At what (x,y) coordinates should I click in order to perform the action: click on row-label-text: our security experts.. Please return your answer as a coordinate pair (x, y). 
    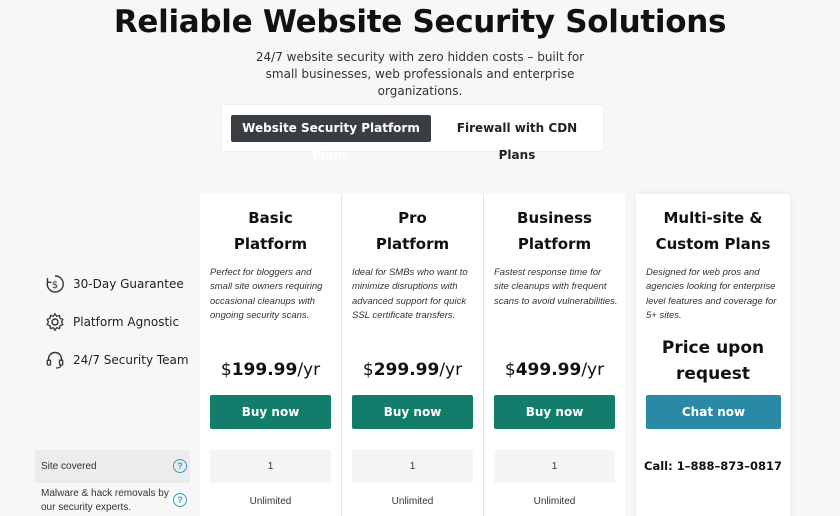
    Looking at the image, I should click on (86, 507).